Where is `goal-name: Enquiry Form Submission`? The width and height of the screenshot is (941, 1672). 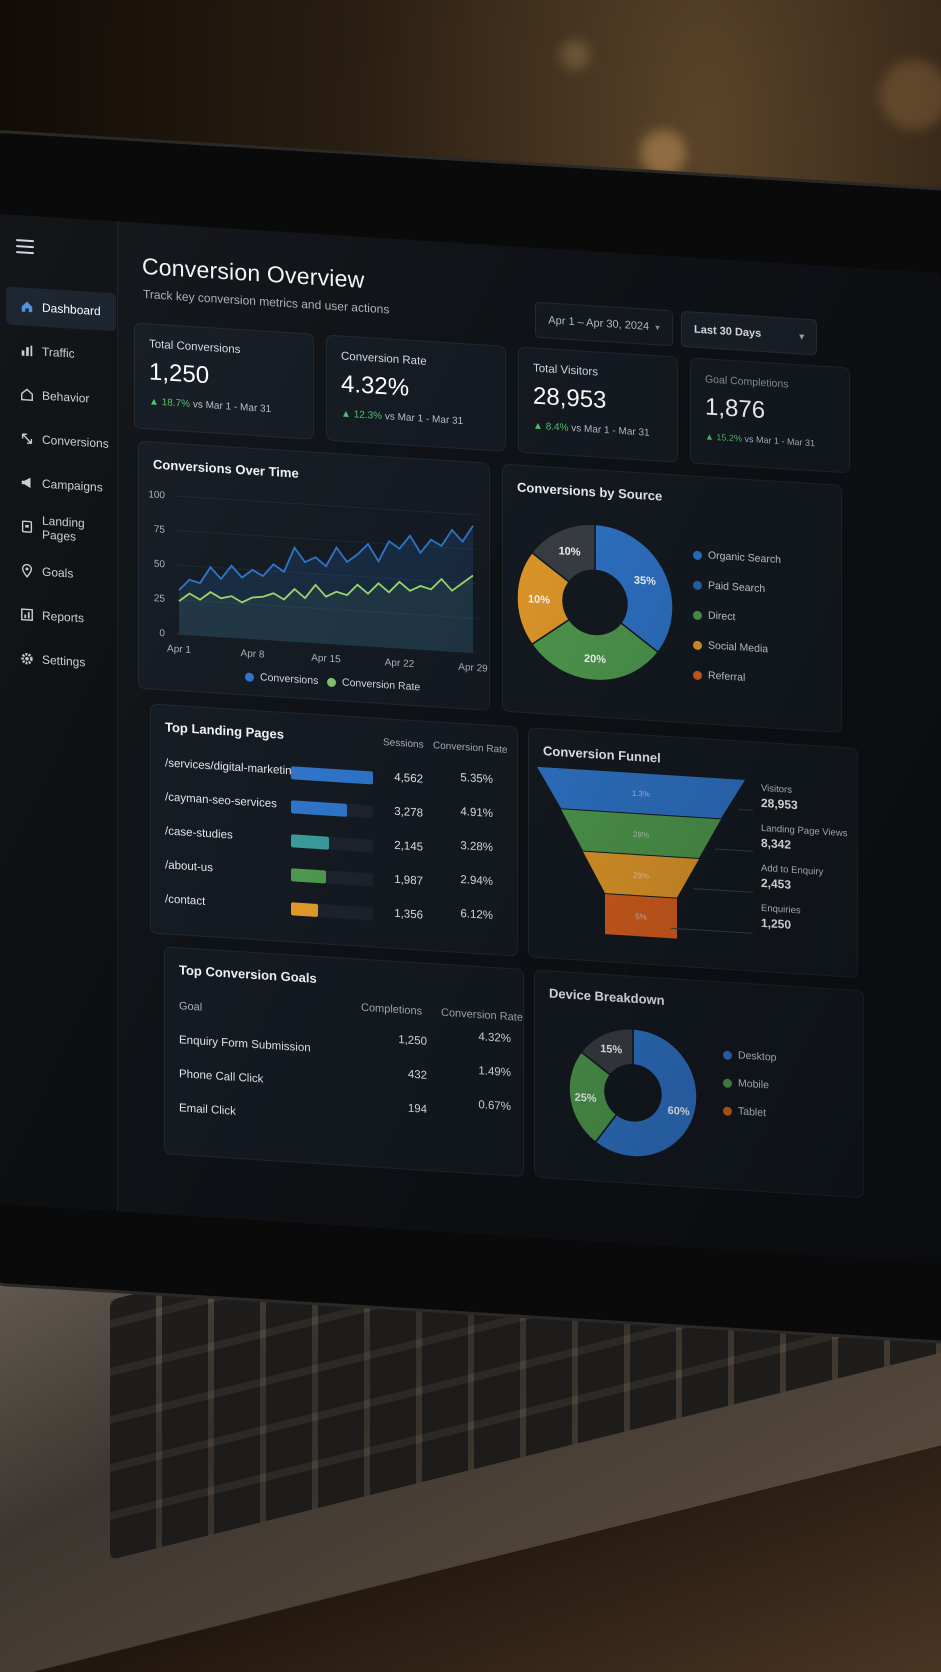
goal-name: Enquiry Form Submission is located at coordinates (245, 1044).